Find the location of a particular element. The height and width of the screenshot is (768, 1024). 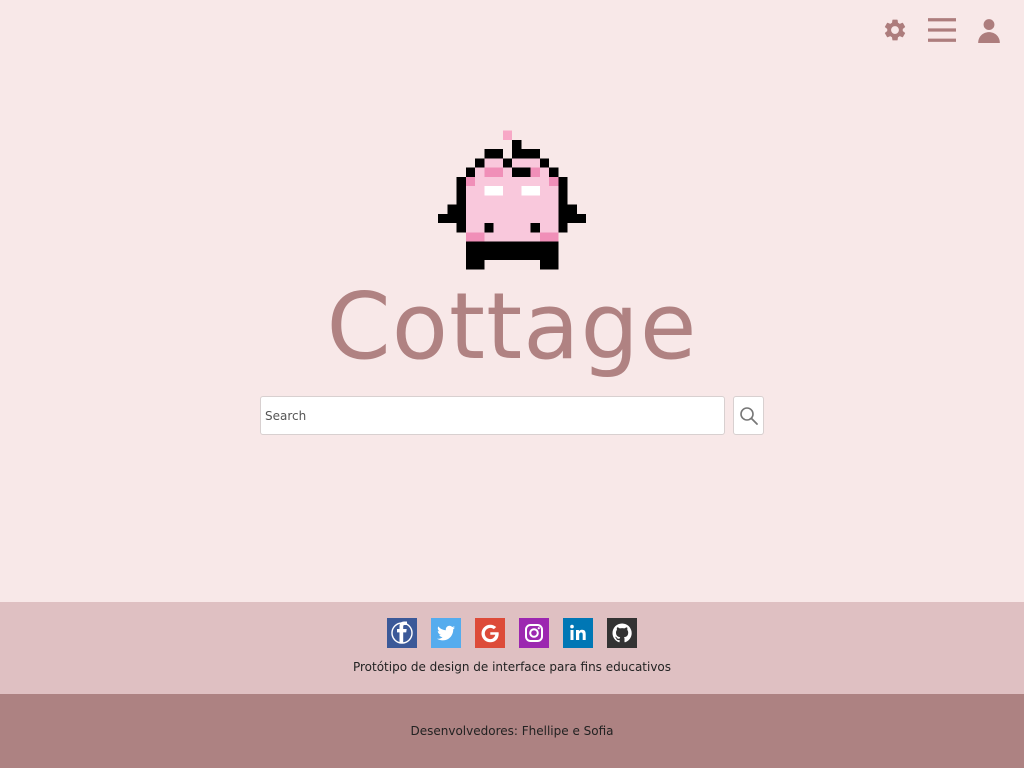

gear-icon is located at coordinates (895, 30).